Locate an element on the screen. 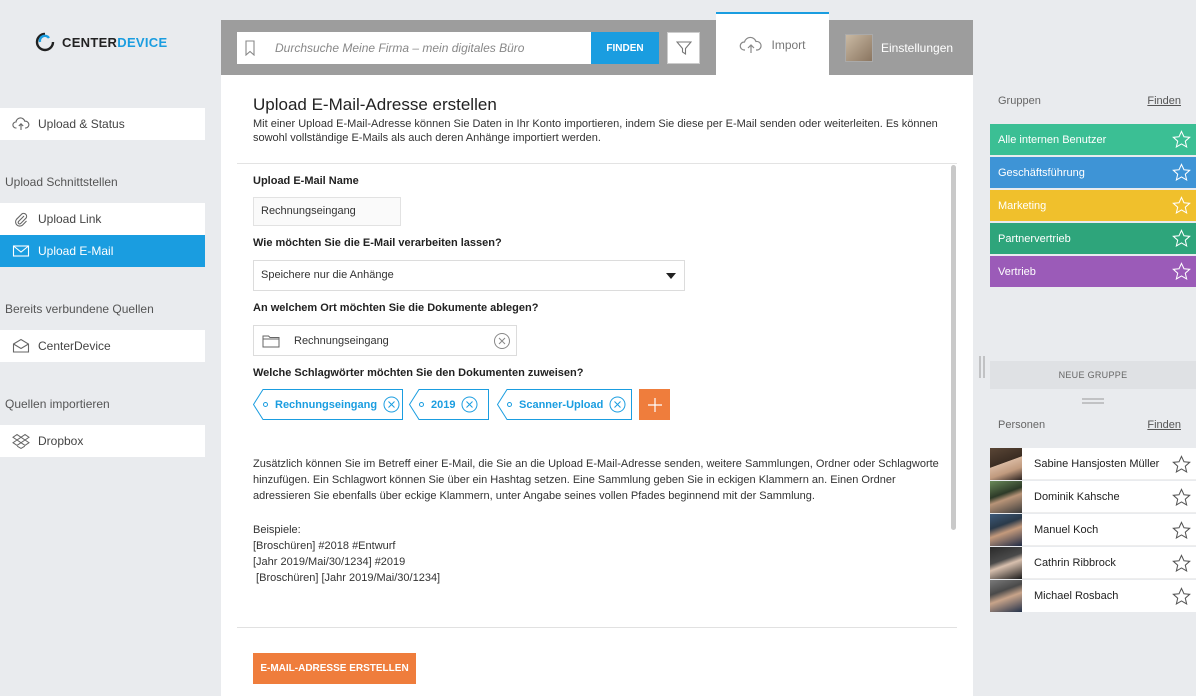 This screenshot has height=696, width=1196. person-item: Dominik Kahsche is located at coordinates (1093, 496).